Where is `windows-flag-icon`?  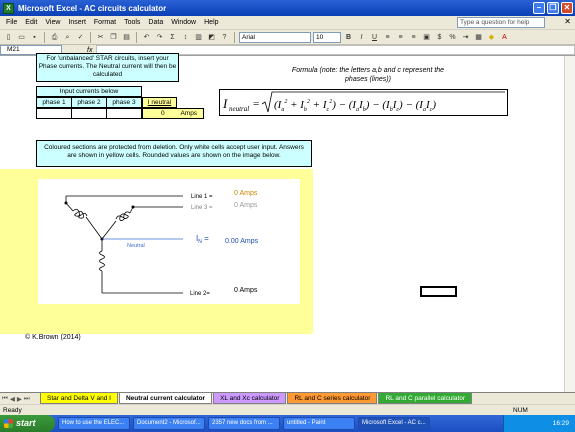
windows-flag-icon is located at coordinates (8, 423).